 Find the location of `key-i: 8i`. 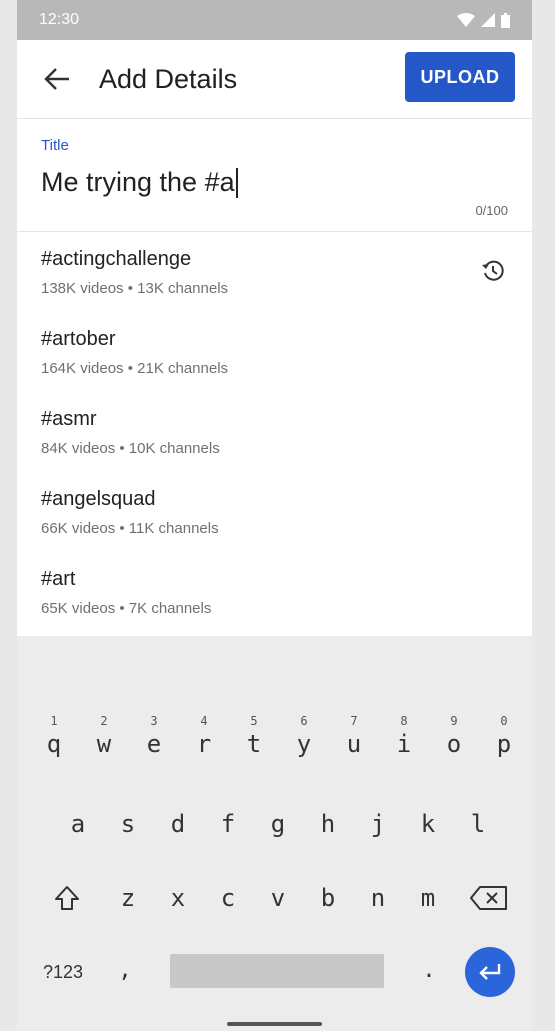

key-i: 8i is located at coordinates (404, 736).